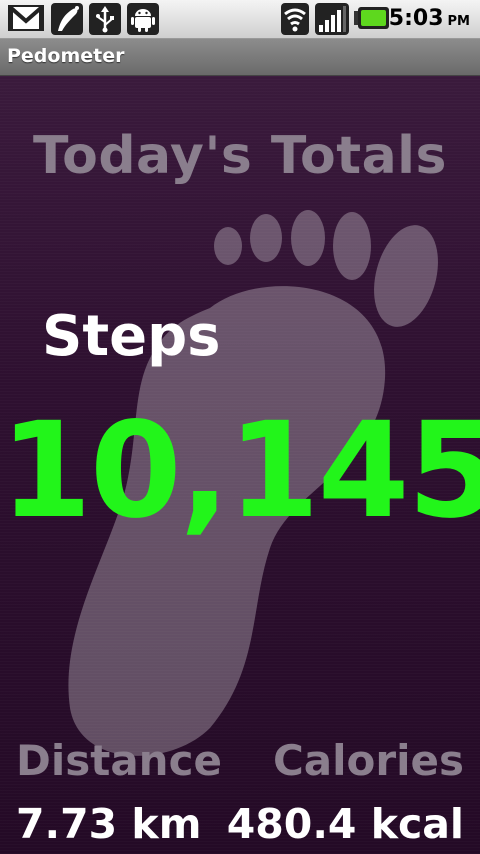 The height and width of the screenshot is (854, 480). I want to click on battery-icon, so click(372, 20).